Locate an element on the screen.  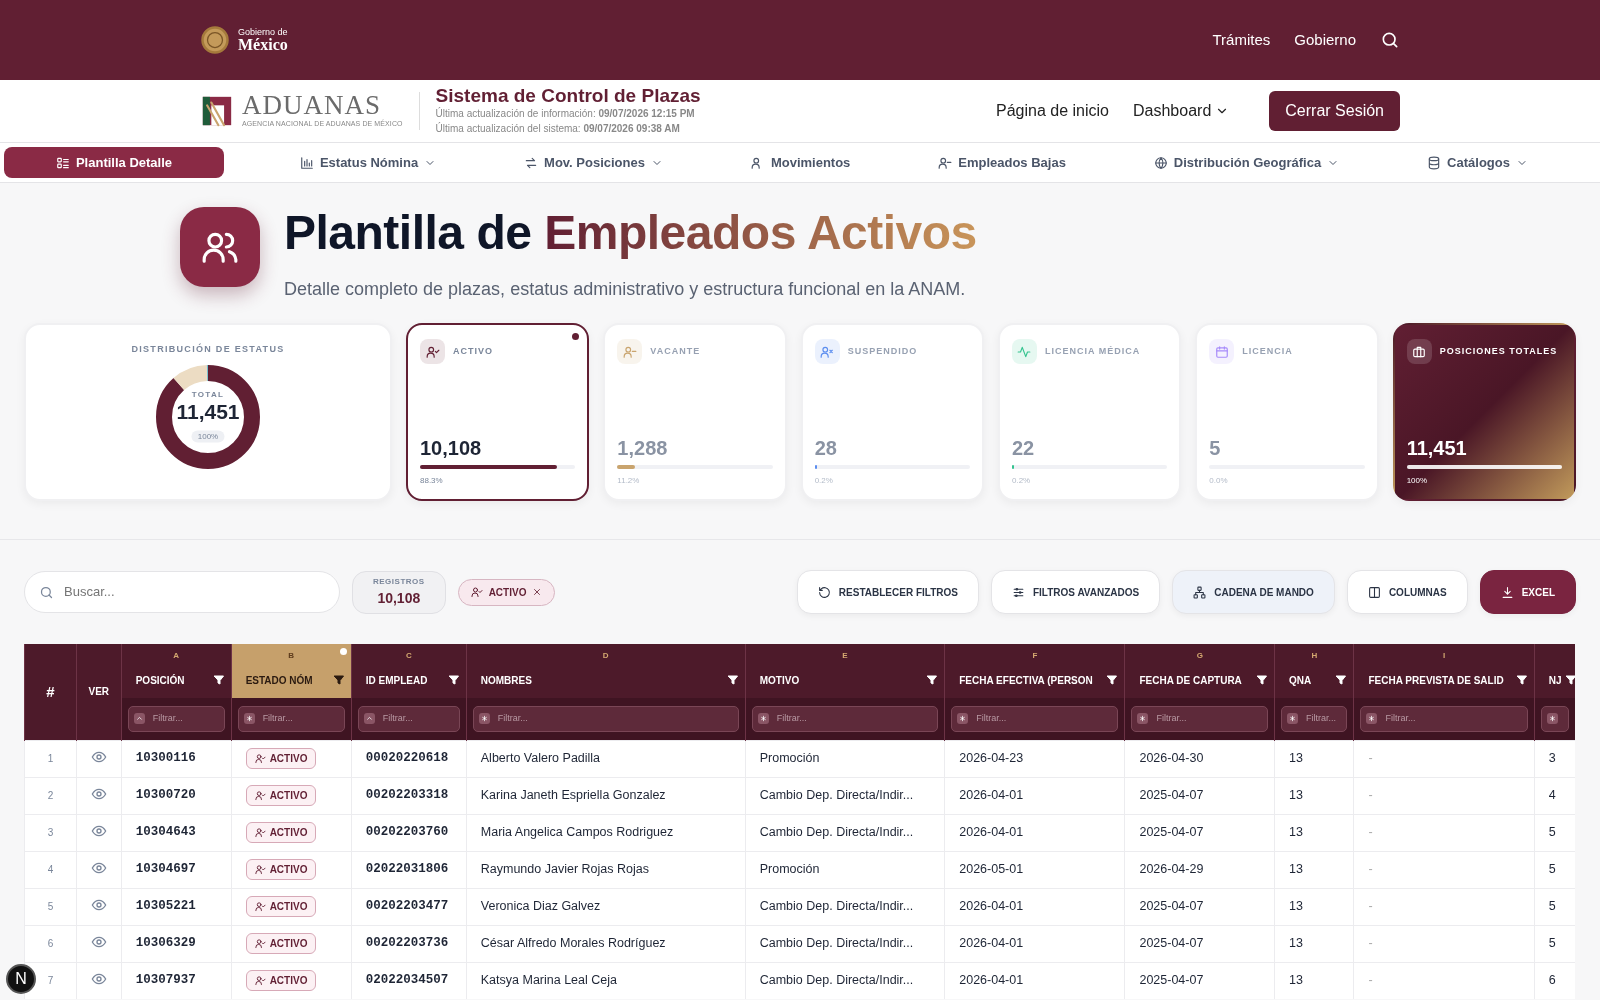
total-label: TOTAL is located at coordinates (208, 394).